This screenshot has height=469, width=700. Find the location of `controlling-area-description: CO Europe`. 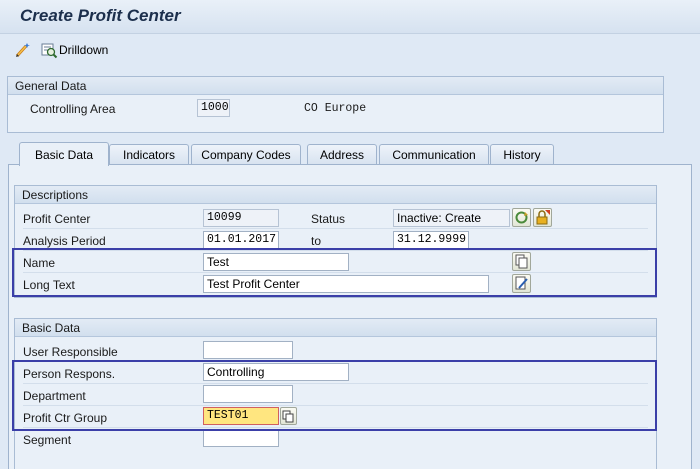

controlling-area-description: CO Europe is located at coordinates (335, 108).